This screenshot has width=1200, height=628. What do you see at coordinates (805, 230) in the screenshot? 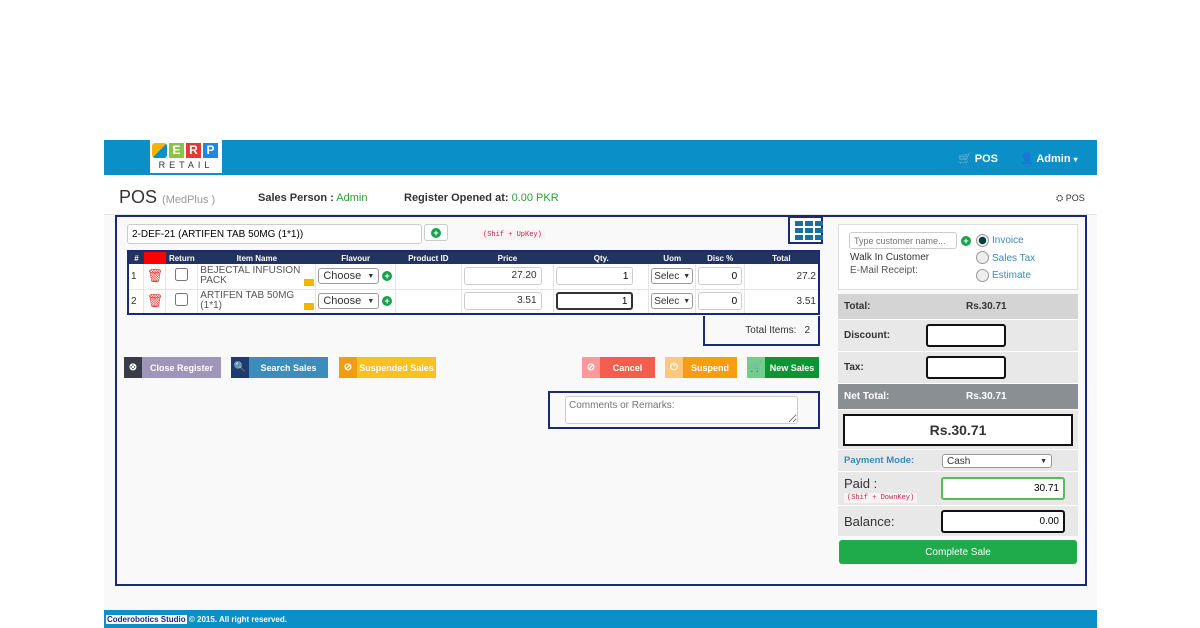
I see `grid-view-button` at bounding box center [805, 230].